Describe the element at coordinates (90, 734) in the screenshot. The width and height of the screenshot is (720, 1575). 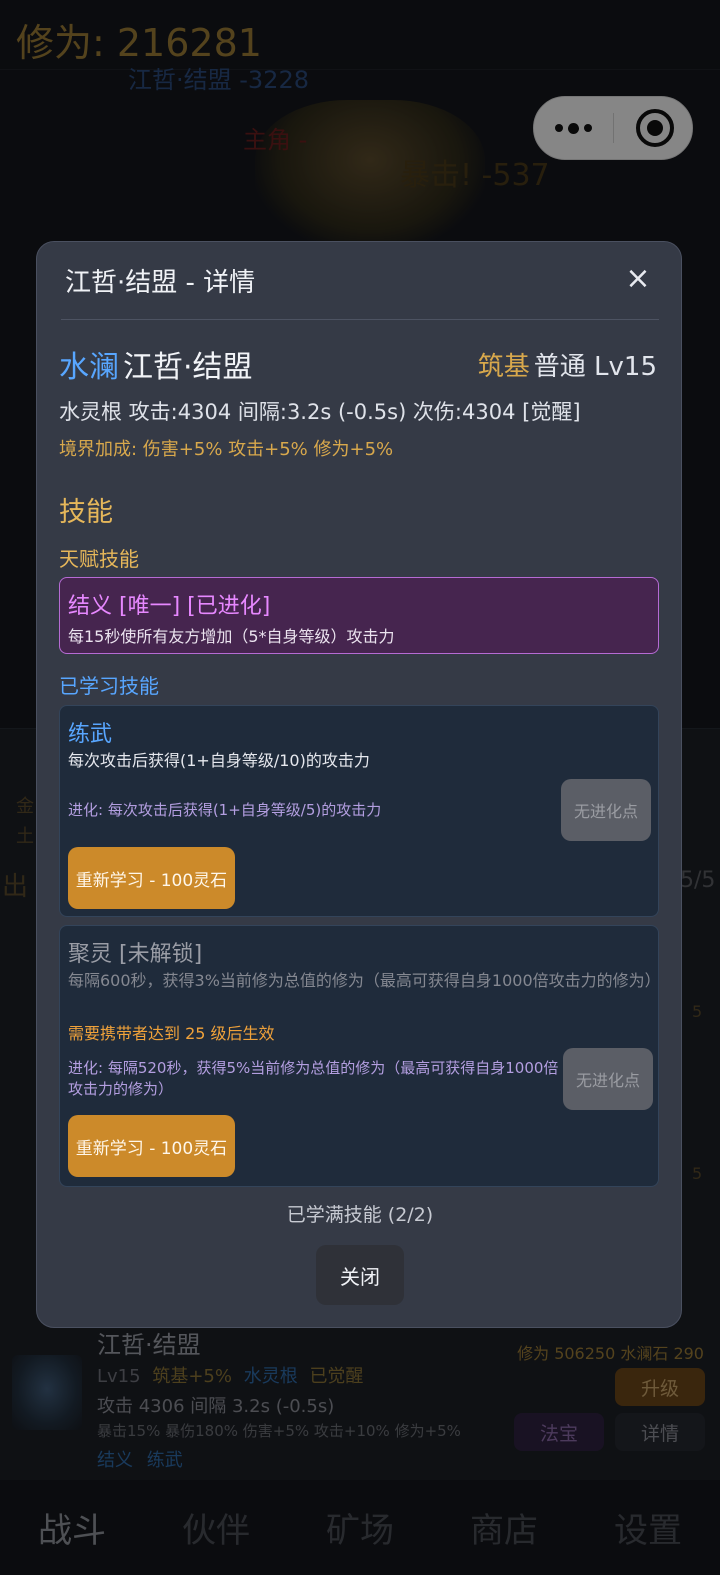
I see `skill-name: 练武` at that location.